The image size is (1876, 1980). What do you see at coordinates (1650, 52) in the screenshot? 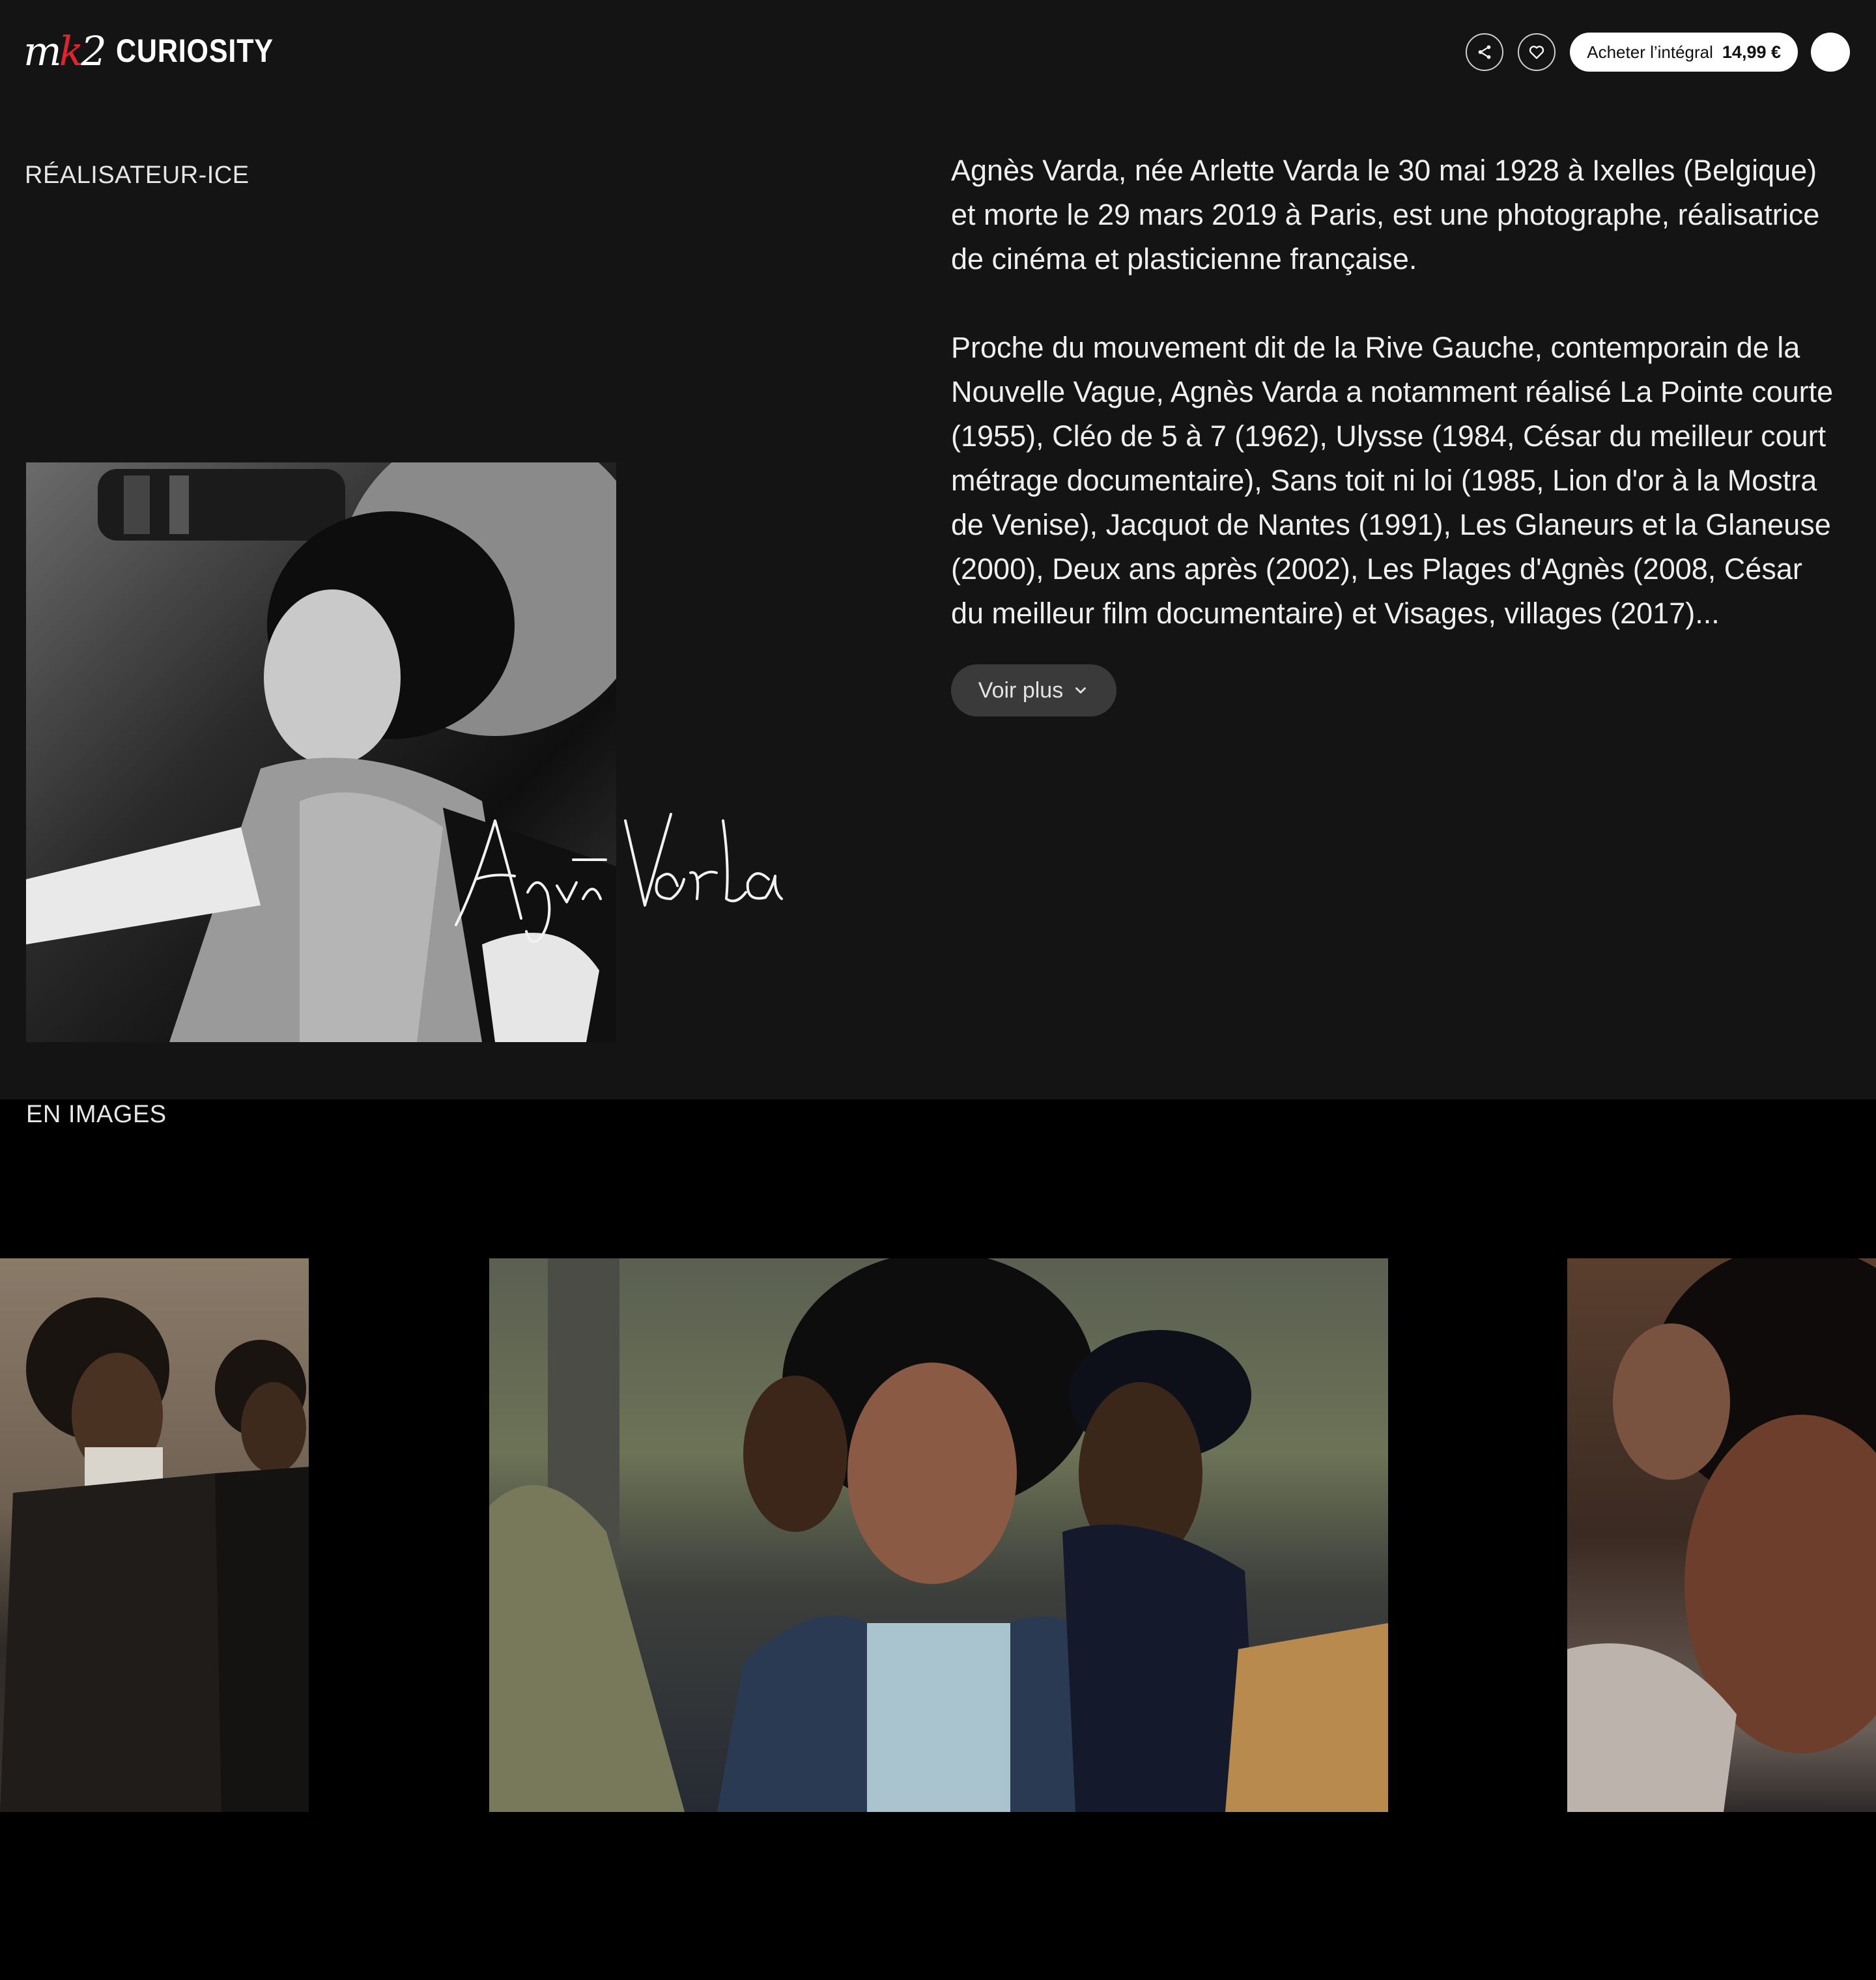
I see `buy-label: Acheter l’intégral` at bounding box center [1650, 52].